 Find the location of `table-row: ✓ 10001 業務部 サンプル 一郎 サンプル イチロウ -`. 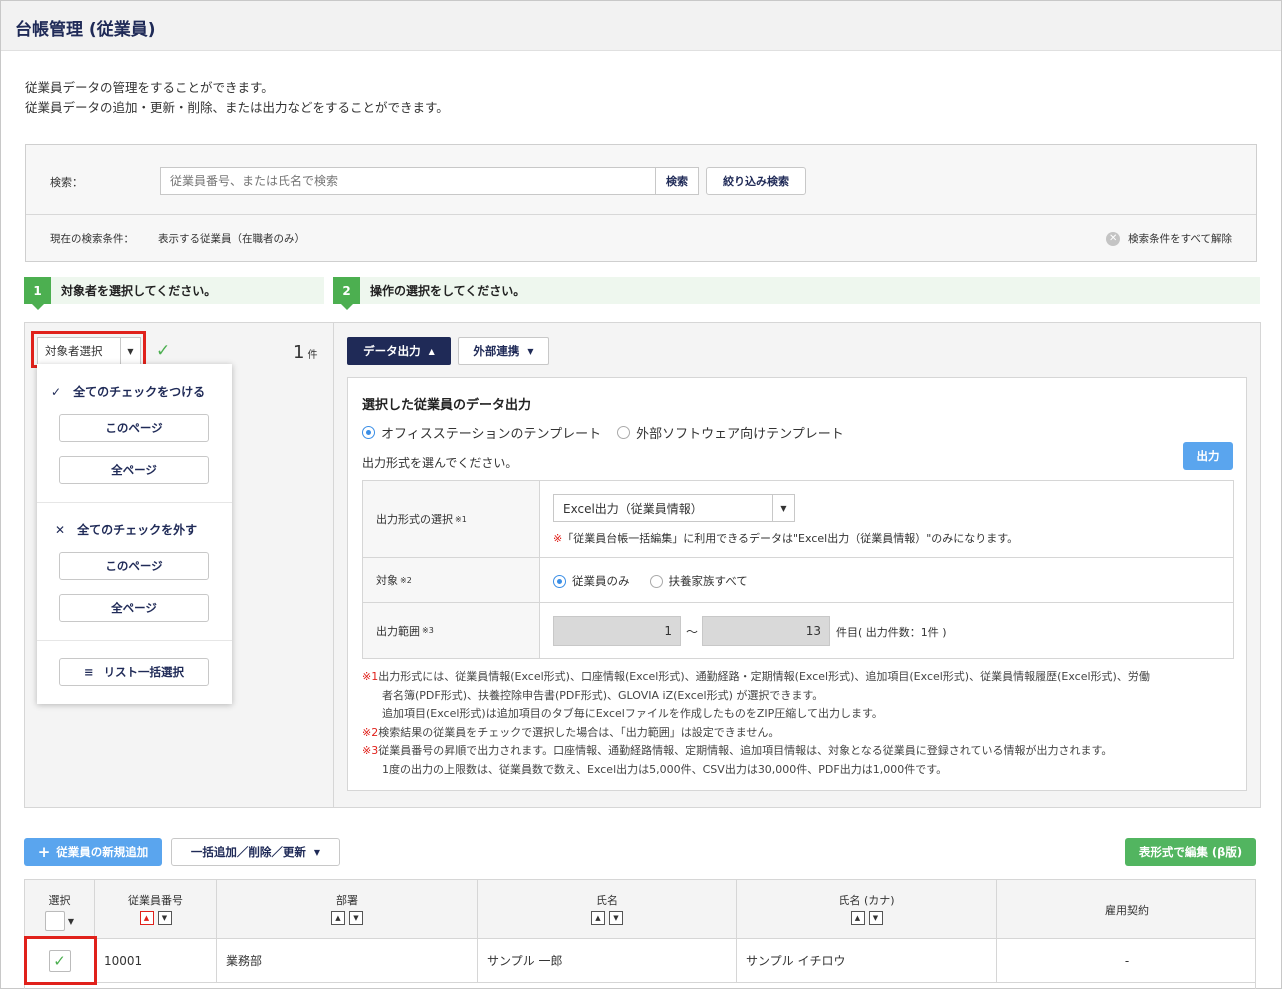

table-row: ✓ 10001 業務部 サンプル 一郎 サンプル イチロウ - is located at coordinates (640, 961).